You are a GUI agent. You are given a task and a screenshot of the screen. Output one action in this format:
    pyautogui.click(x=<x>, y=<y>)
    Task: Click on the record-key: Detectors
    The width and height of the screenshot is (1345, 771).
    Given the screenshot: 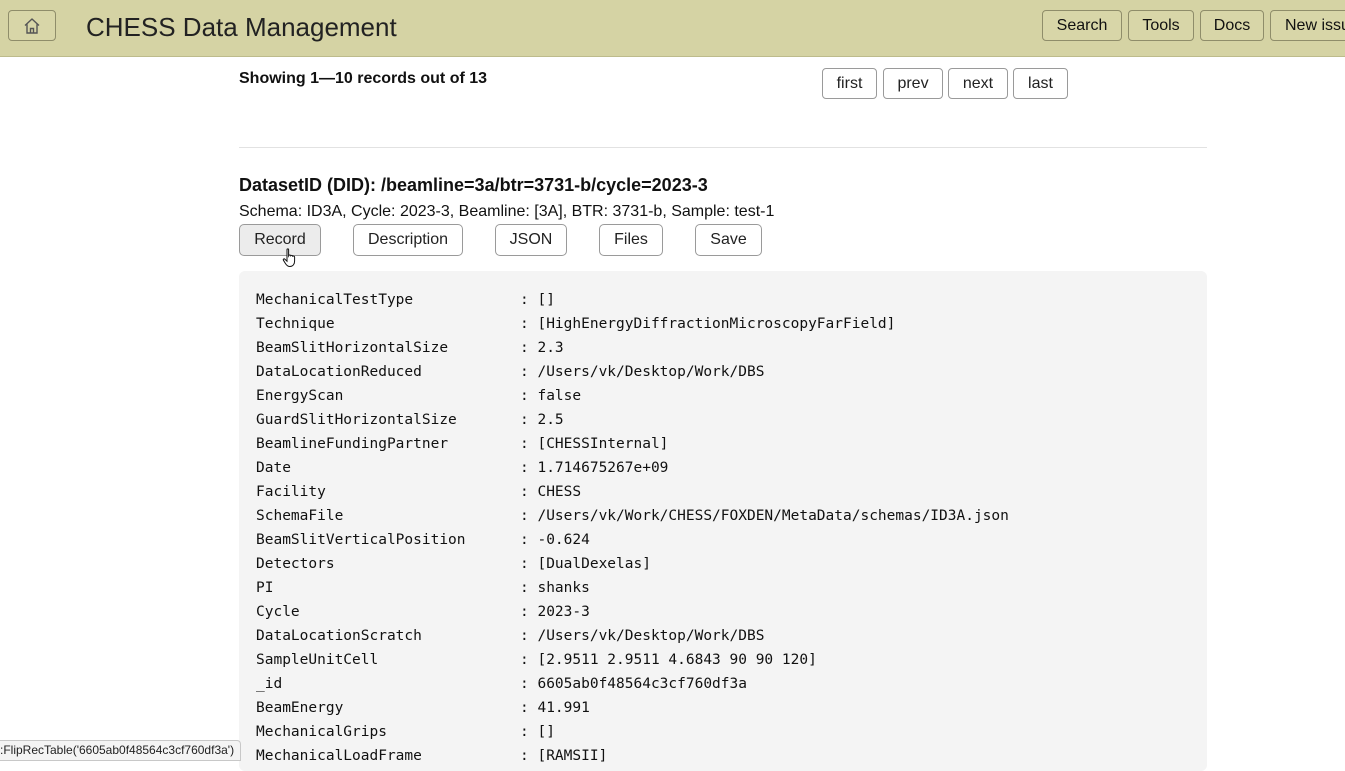 What is the action you would take?
    pyautogui.click(x=295, y=564)
    